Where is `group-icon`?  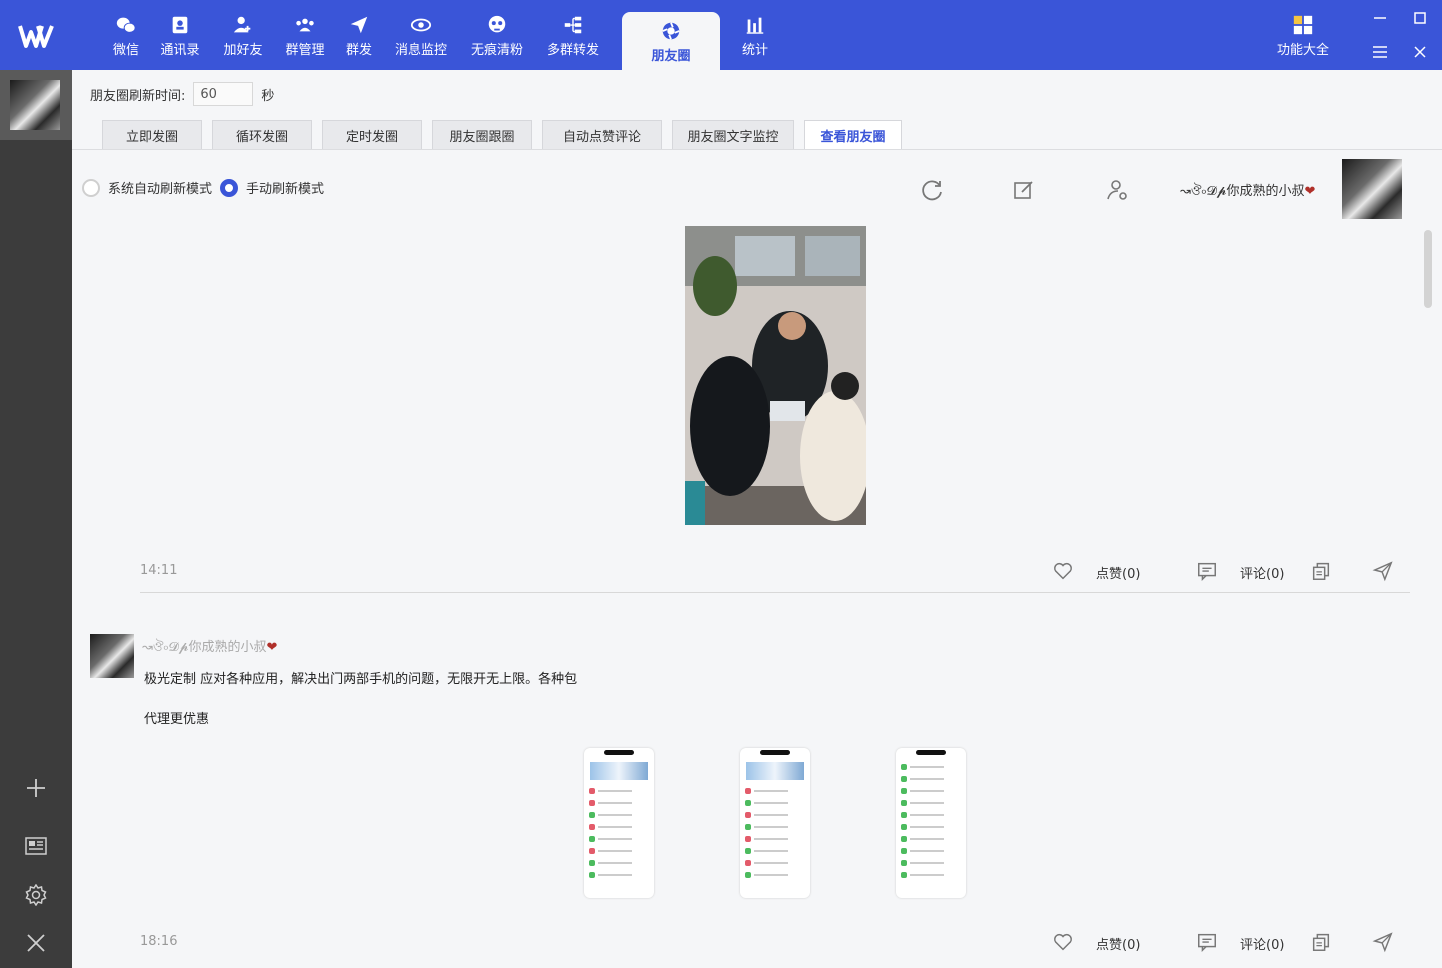
group-icon is located at coordinates (305, 25).